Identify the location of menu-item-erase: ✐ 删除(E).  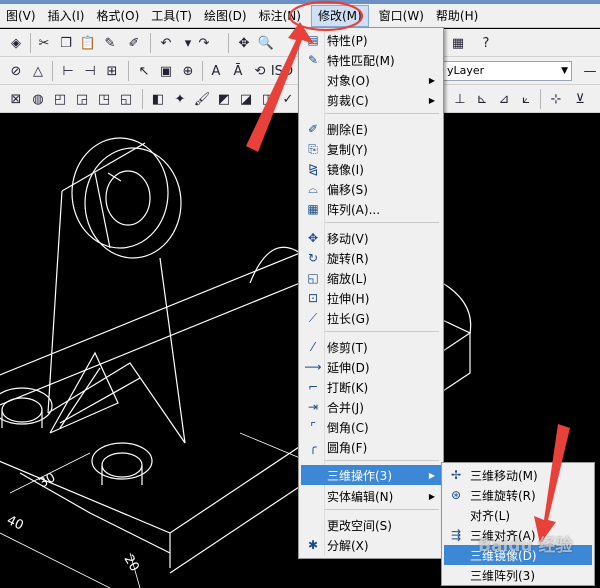
(371, 129).